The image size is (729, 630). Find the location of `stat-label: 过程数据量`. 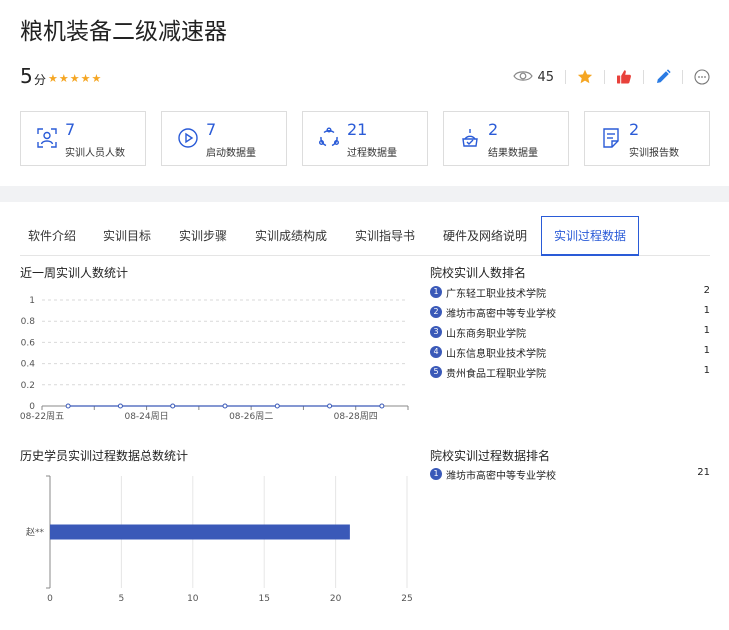

stat-label: 过程数据量 is located at coordinates (372, 153).